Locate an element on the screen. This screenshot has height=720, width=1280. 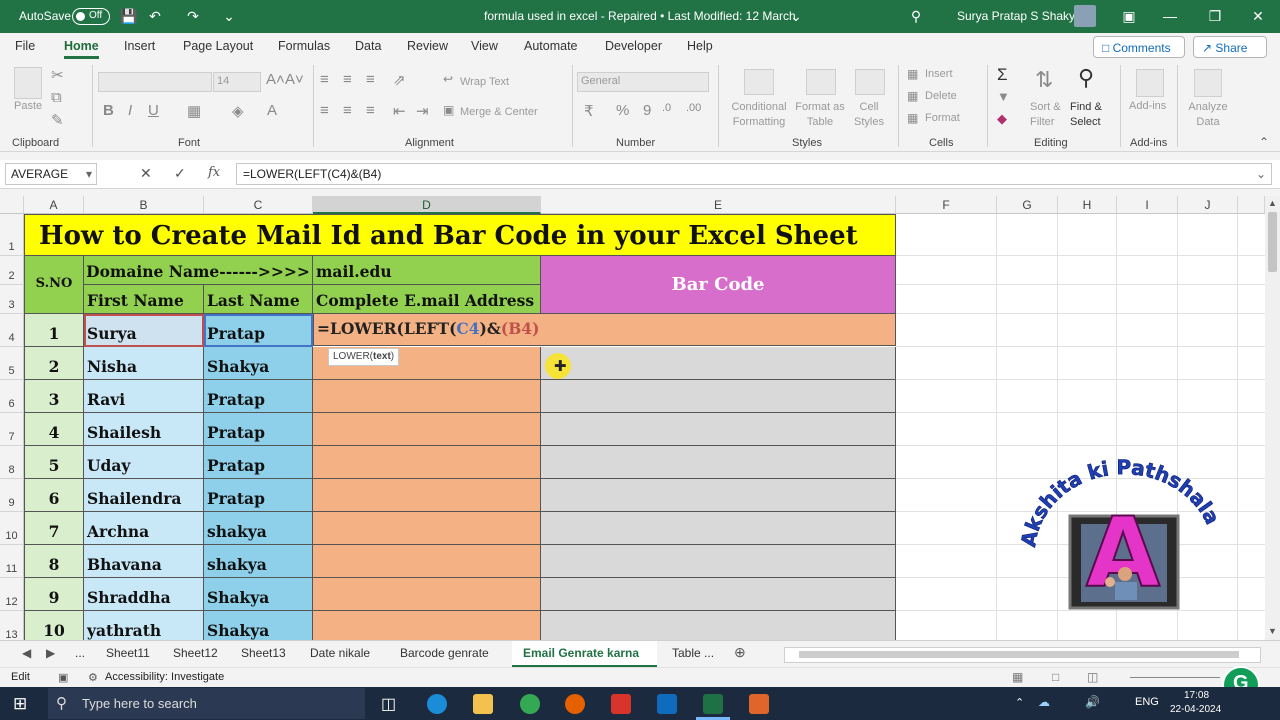
last-name-cell: shakya is located at coordinates (258, 561).